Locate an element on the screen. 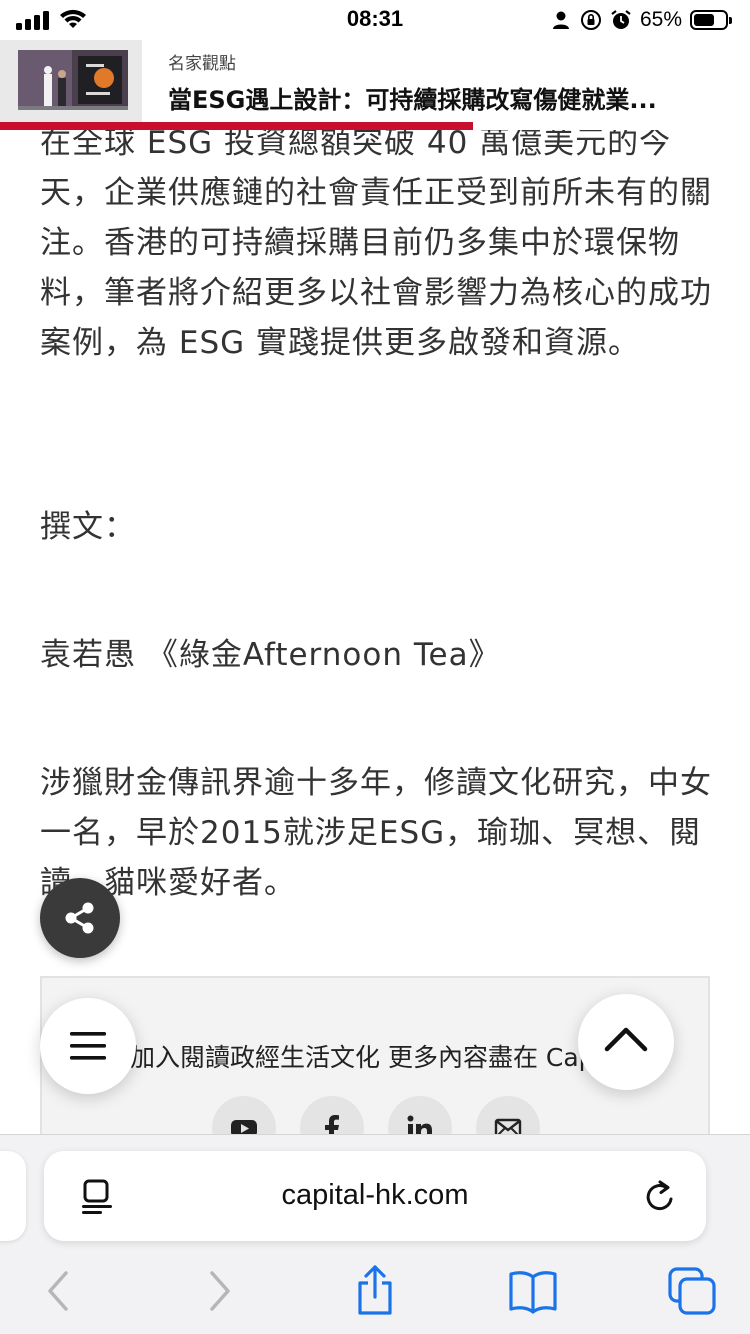  author-label: 撰文： is located at coordinates (88, 527).